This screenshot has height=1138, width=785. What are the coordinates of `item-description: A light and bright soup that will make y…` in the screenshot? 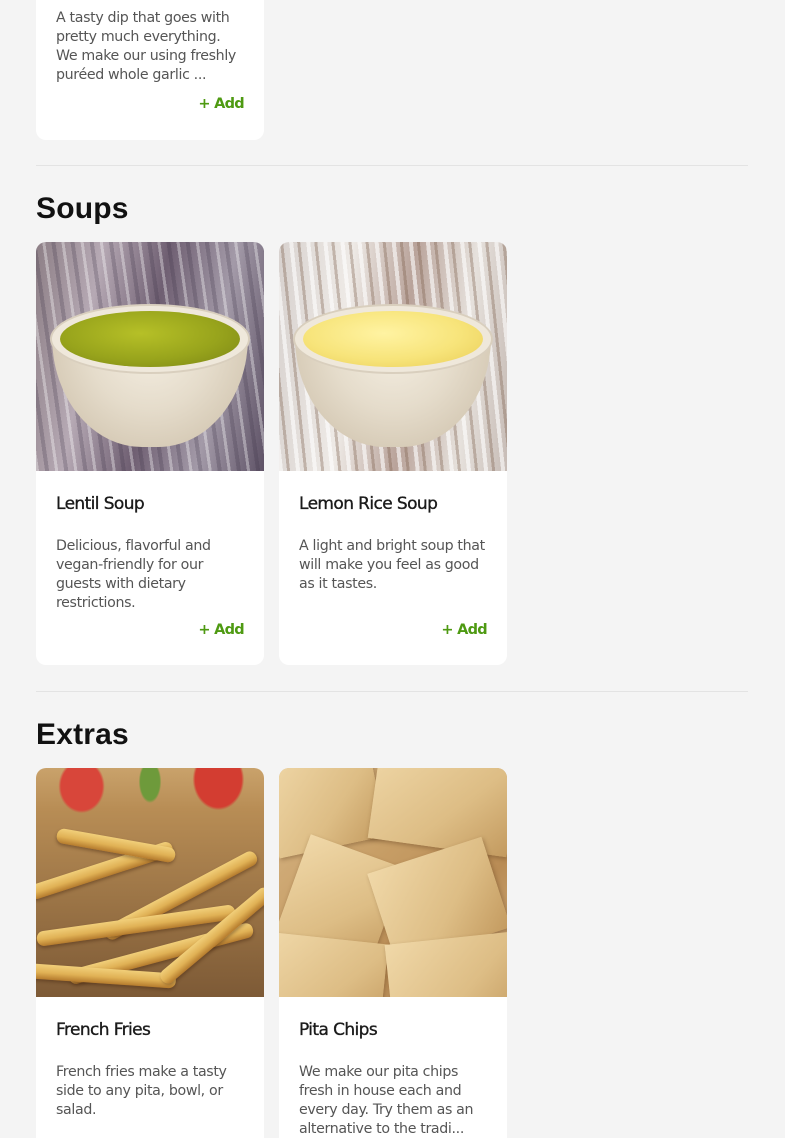 It's located at (392, 565).